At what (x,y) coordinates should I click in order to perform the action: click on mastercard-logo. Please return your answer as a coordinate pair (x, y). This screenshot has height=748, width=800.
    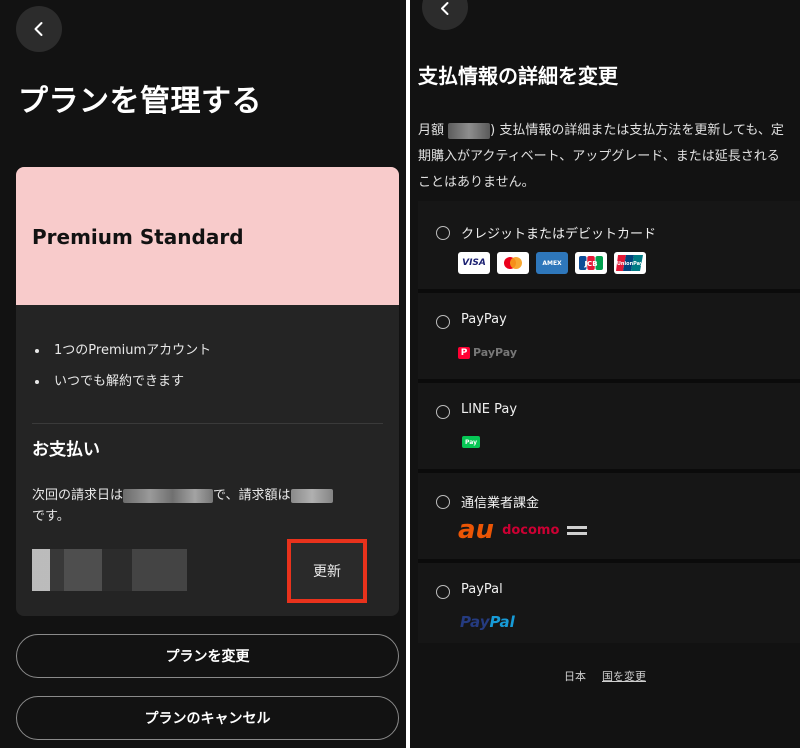
    Looking at the image, I should click on (513, 263).